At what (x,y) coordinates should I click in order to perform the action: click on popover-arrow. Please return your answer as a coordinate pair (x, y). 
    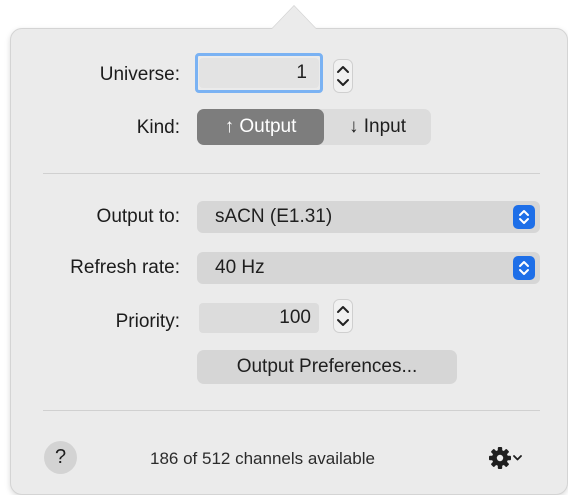
    Looking at the image, I should click on (294, 17).